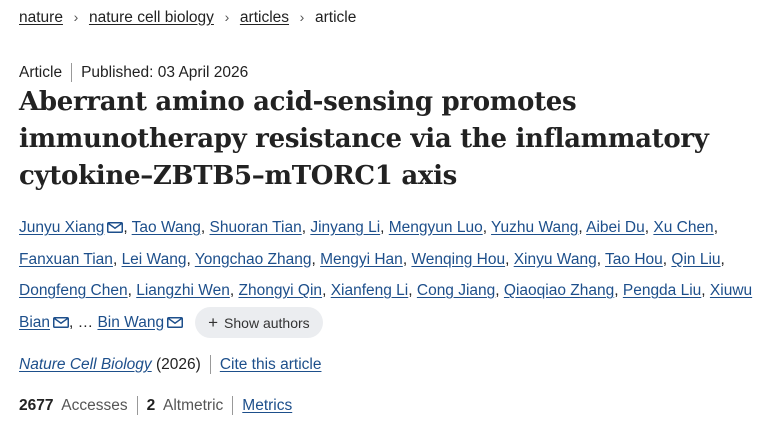 The image size is (773, 429). Describe the element at coordinates (267, 405) in the screenshot. I see `metrics-link: Metrics` at that location.